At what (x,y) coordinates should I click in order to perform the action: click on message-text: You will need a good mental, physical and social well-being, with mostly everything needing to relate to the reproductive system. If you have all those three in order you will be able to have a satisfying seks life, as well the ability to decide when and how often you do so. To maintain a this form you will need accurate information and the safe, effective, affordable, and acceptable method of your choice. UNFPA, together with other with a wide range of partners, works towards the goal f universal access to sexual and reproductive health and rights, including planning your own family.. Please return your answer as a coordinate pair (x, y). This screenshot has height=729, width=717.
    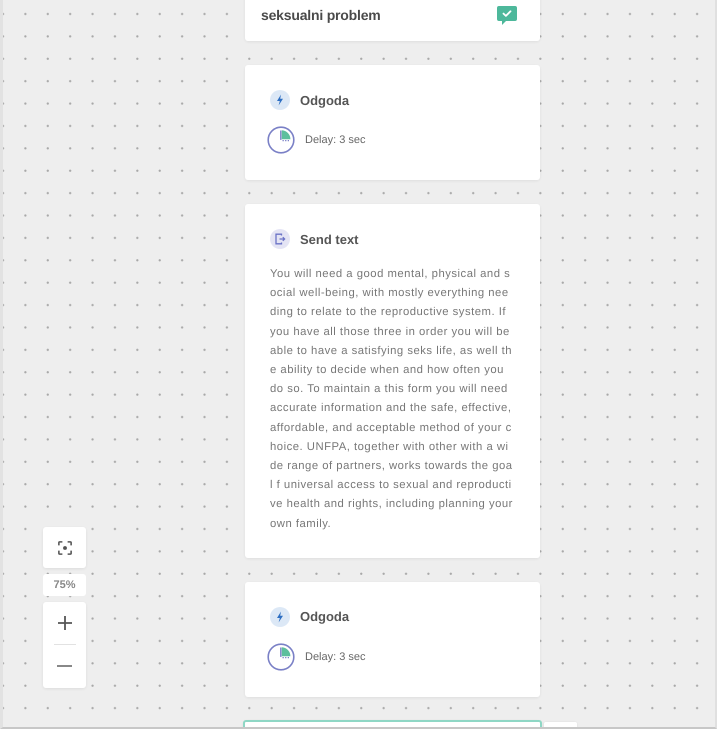
    Looking at the image, I should click on (391, 399).